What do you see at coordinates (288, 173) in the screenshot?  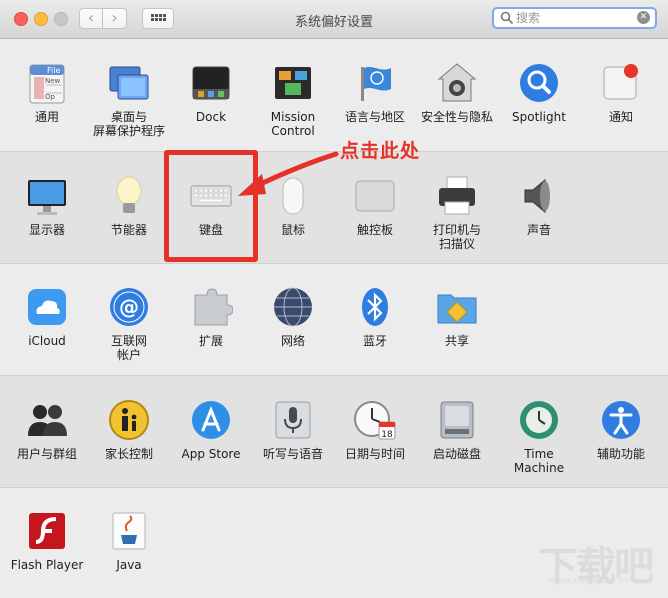 I see `annotation-arrow-icon` at bounding box center [288, 173].